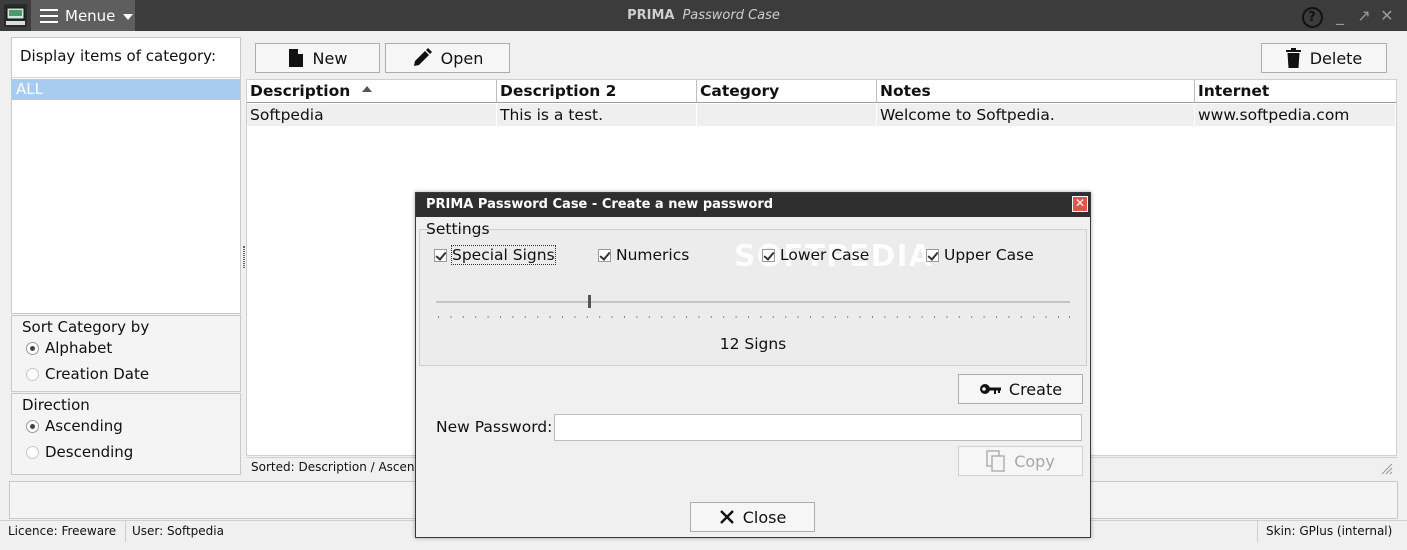  I want to click on radio-alphabet: Alphabet, so click(69, 348).